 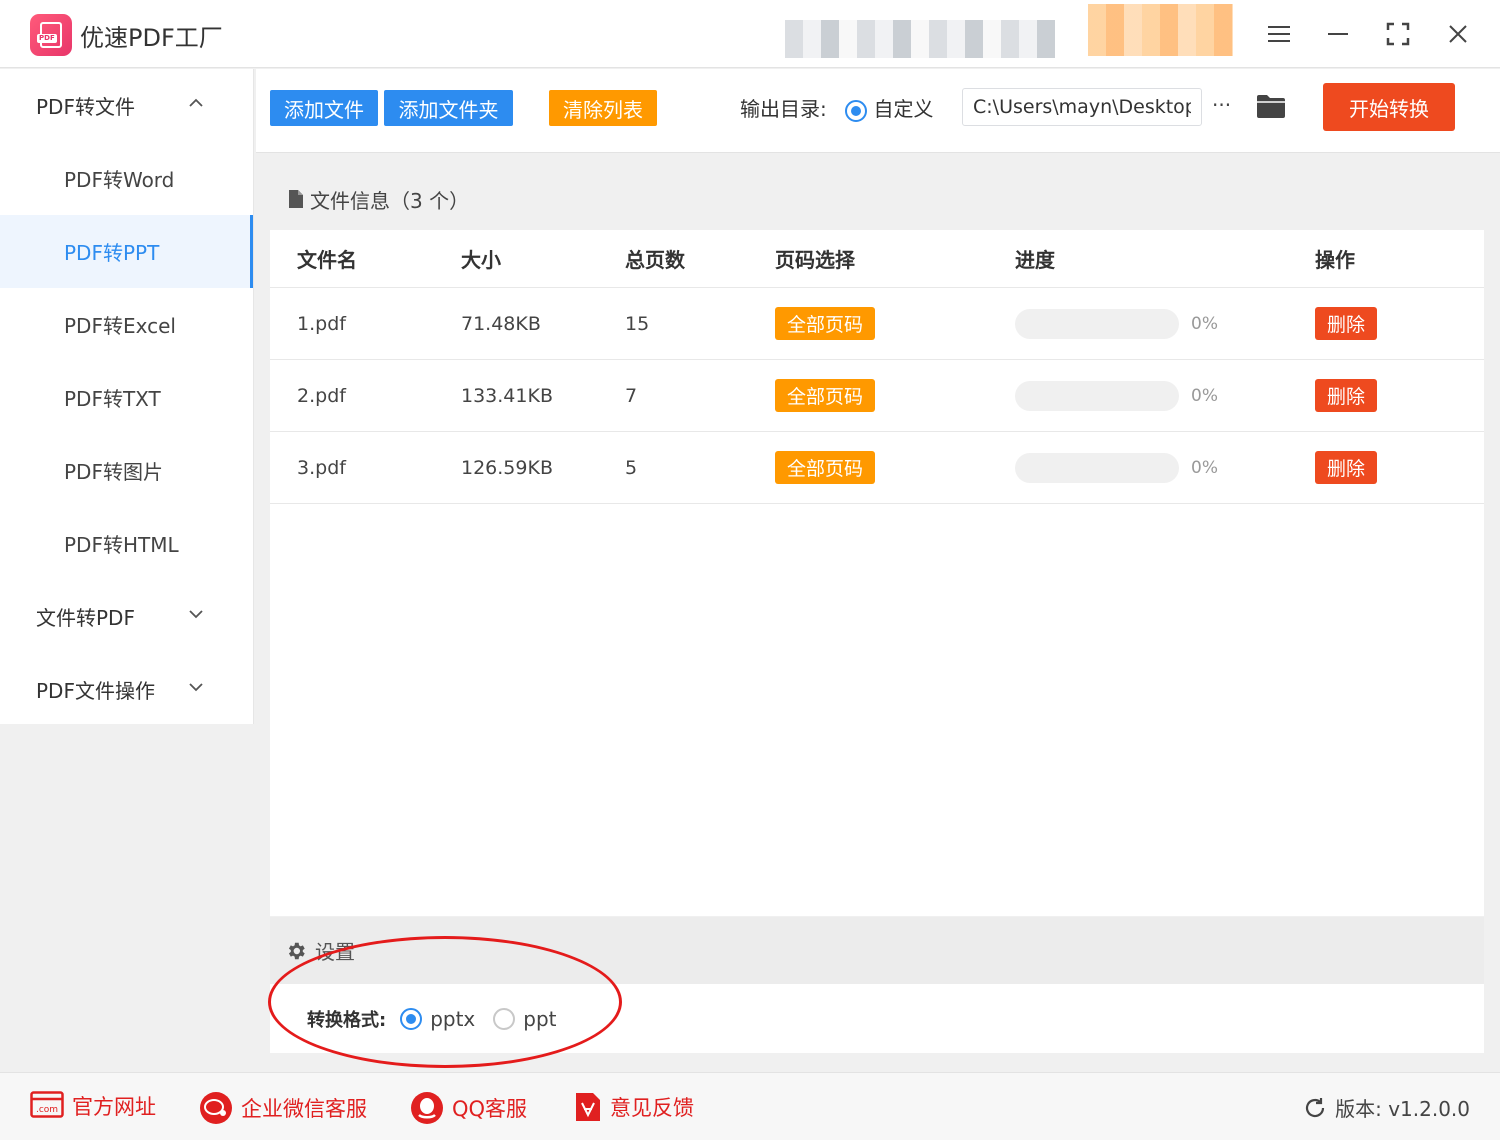 What do you see at coordinates (296, 199) in the screenshot?
I see `file-icon` at bounding box center [296, 199].